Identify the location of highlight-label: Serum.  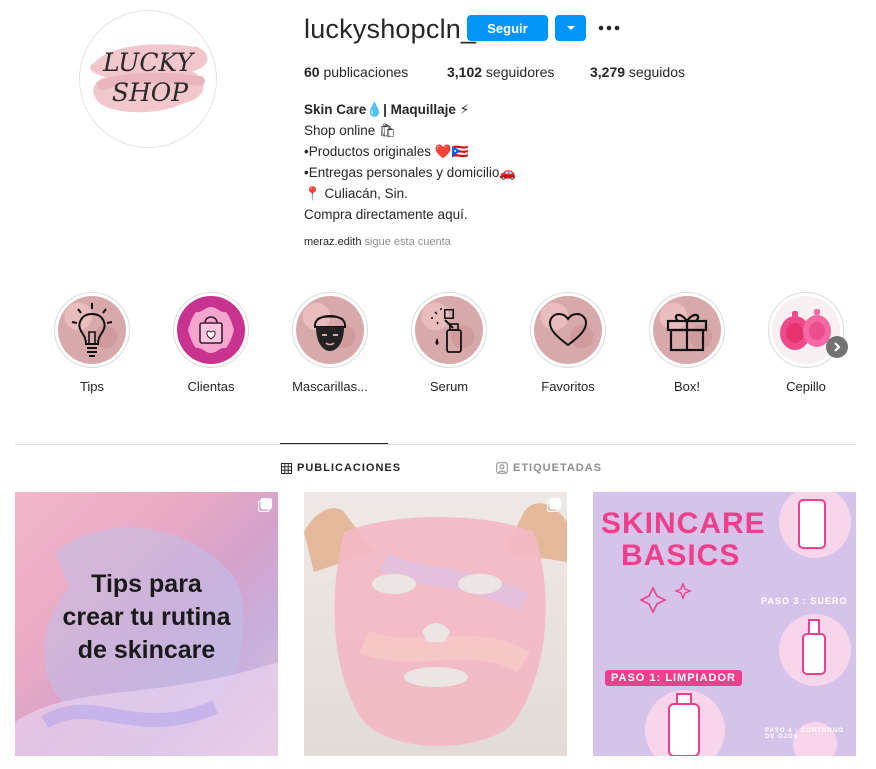
(449, 386).